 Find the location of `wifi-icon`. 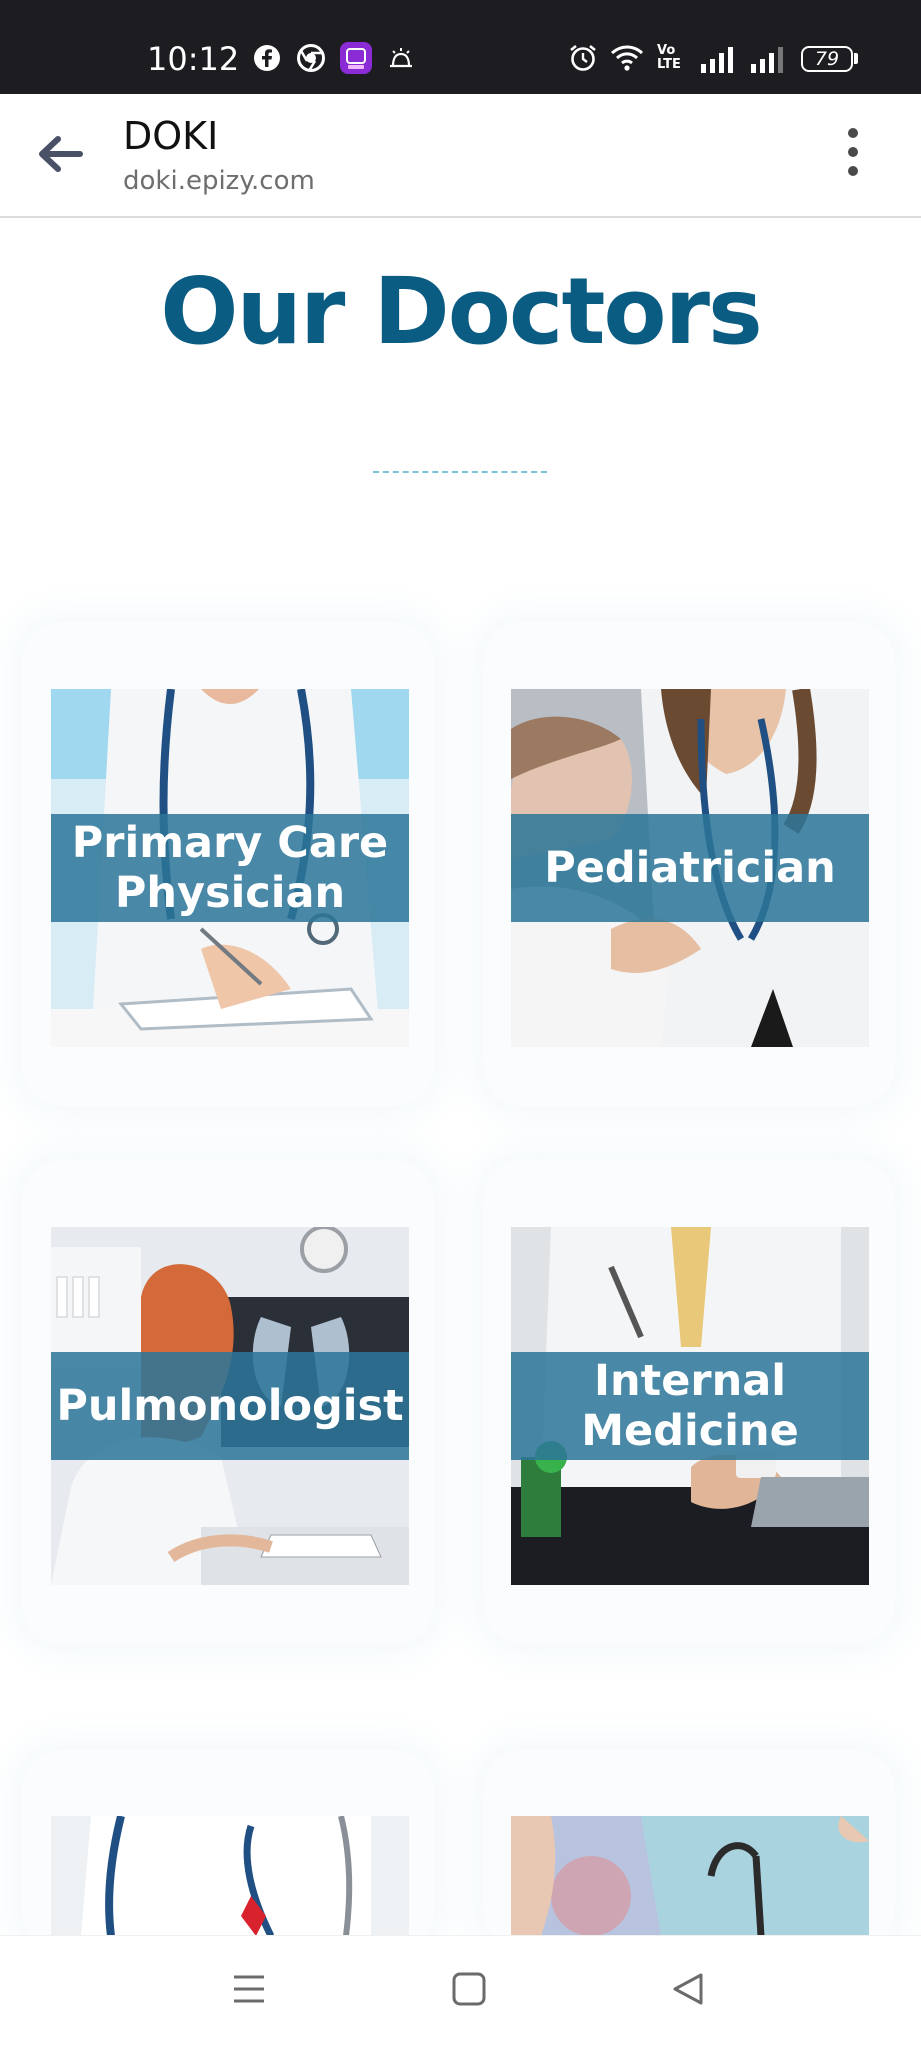

wifi-icon is located at coordinates (627, 58).